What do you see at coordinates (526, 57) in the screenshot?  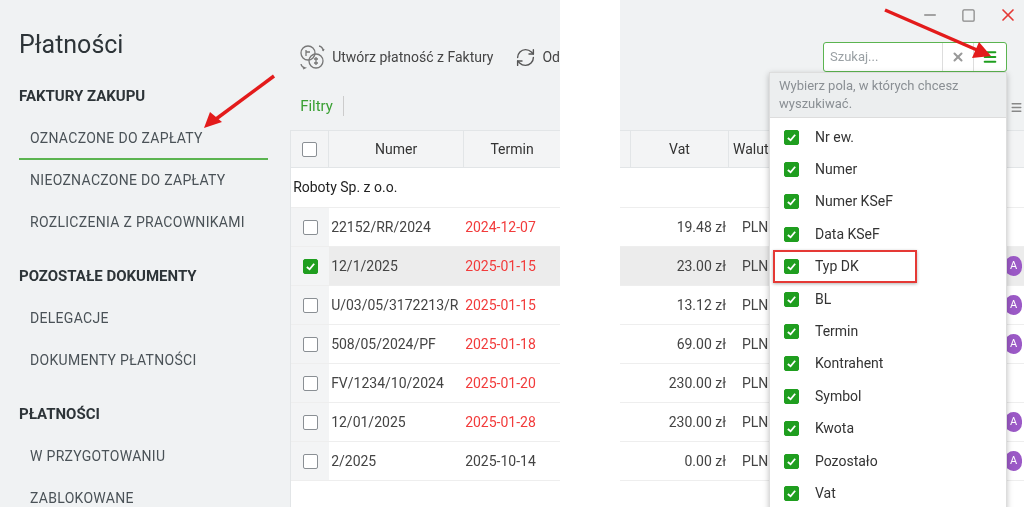 I see `refresh-icon` at bounding box center [526, 57].